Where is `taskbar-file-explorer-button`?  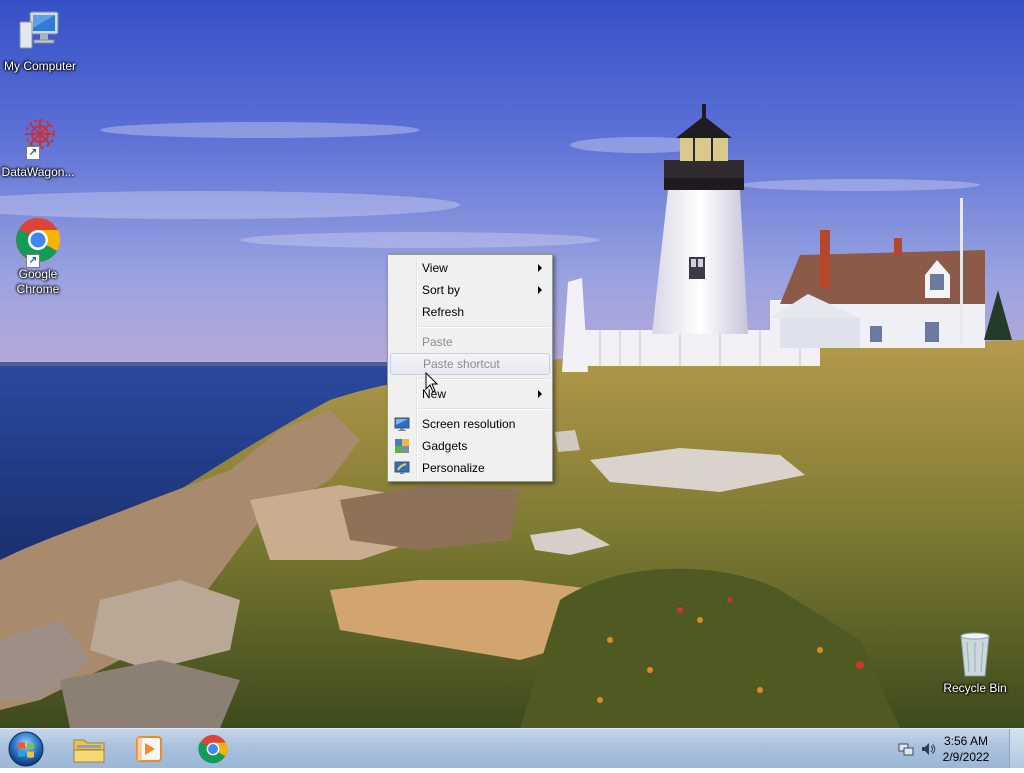
taskbar-file-explorer-button is located at coordinates (89, 749).